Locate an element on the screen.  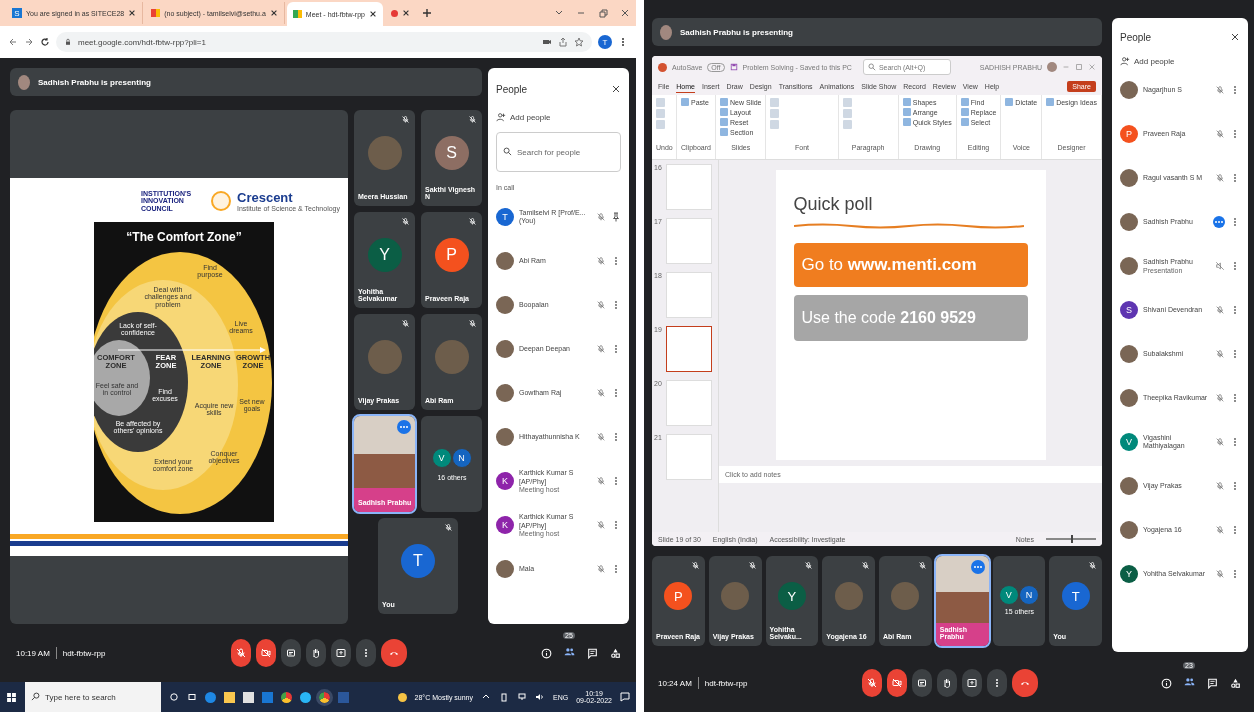
site-favicon: S is located at coordinates (17, 13).